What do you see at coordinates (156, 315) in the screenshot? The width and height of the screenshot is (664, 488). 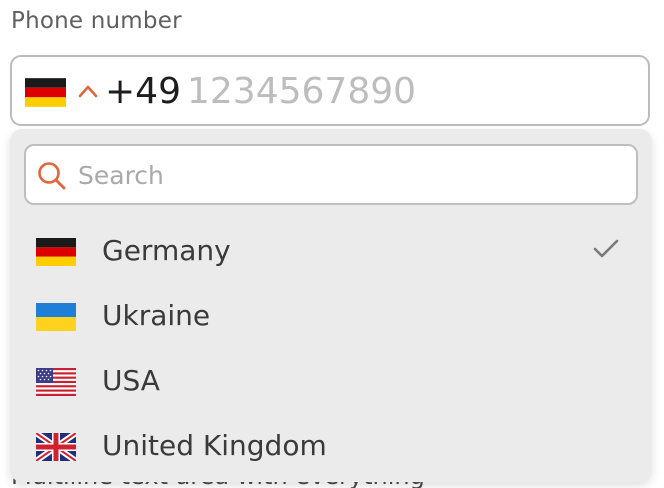 I see `country-name: Ukraine` at bounding box center [156, 315].